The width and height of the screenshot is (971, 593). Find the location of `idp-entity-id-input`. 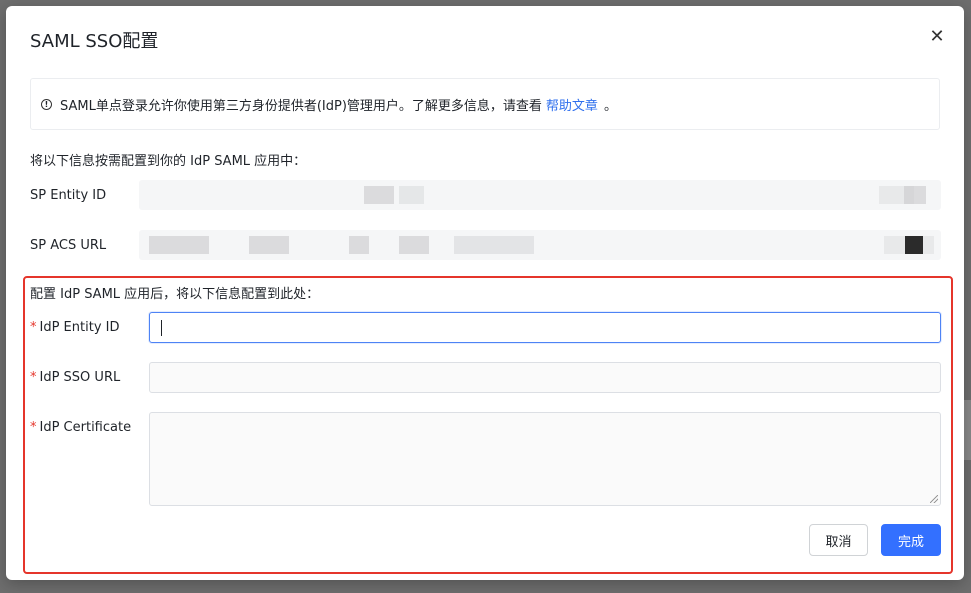

idp-entity-id-input is located at coordinates (545, 327).